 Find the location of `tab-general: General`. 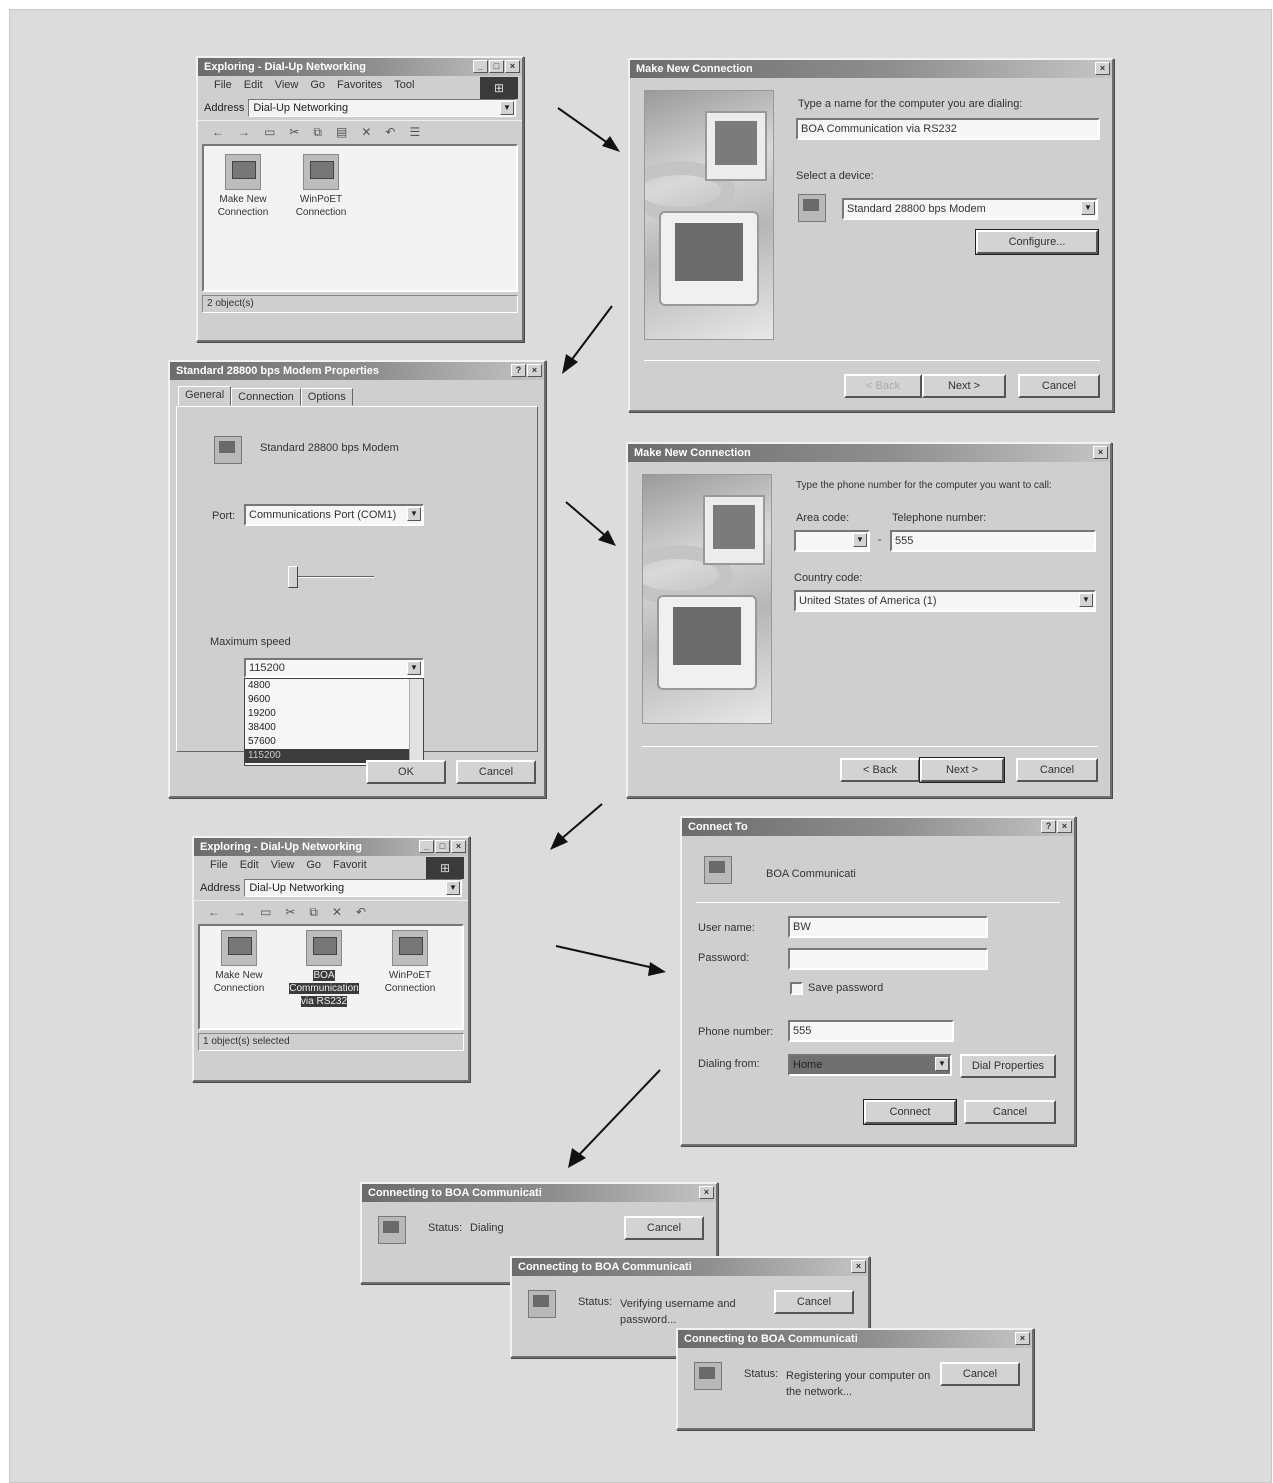

tab-general: General is located at coordinates (205, 396).